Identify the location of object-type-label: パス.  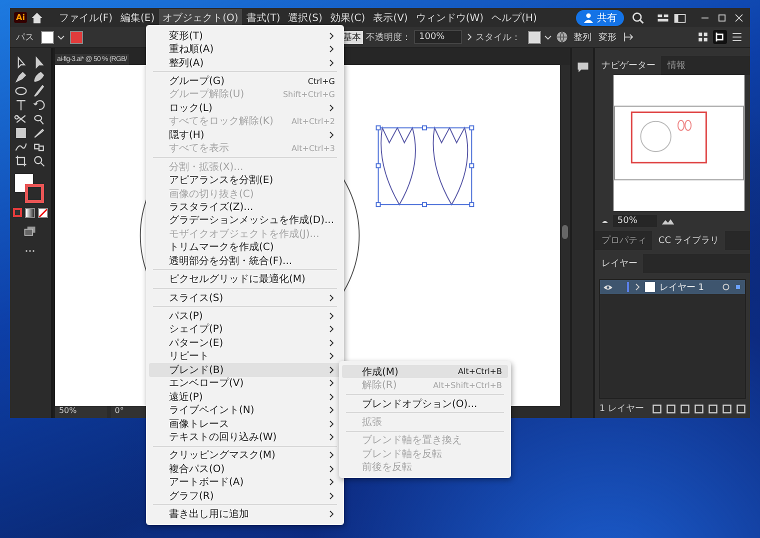
(25, 38).